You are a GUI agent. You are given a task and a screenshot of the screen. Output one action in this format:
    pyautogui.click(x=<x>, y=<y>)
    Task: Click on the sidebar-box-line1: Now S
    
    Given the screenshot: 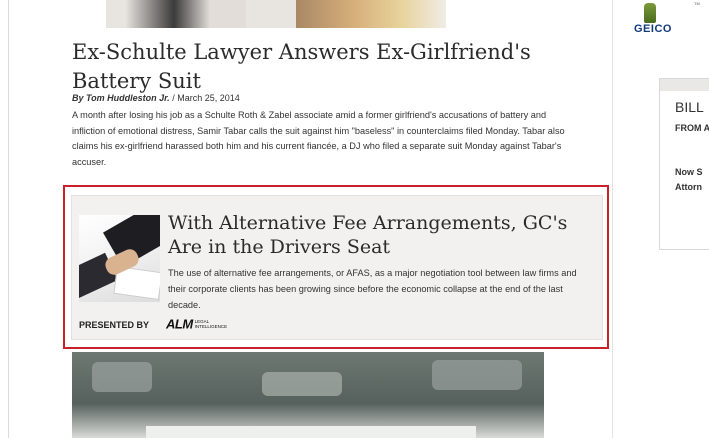 What is the action you would take?
    pyautogui.click(x=689, y=172)
    